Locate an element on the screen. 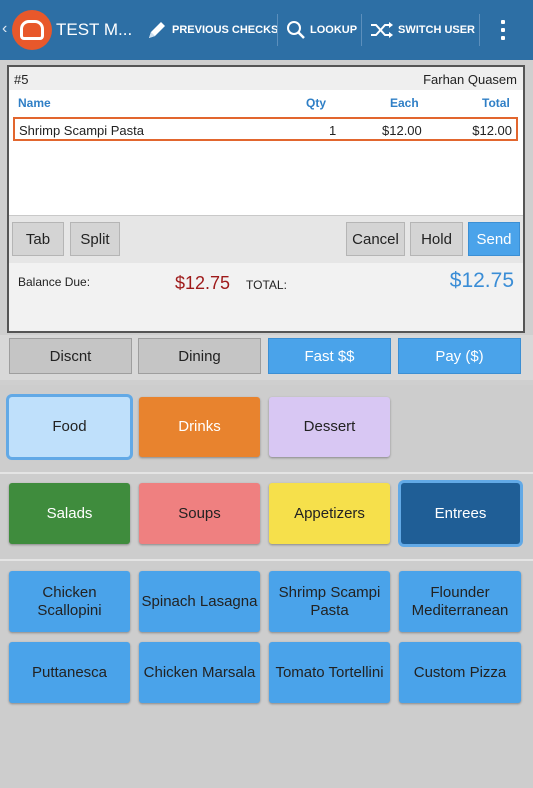 The image size is (533, 788). category-salads: Salads is located at coordinates (69, 513).